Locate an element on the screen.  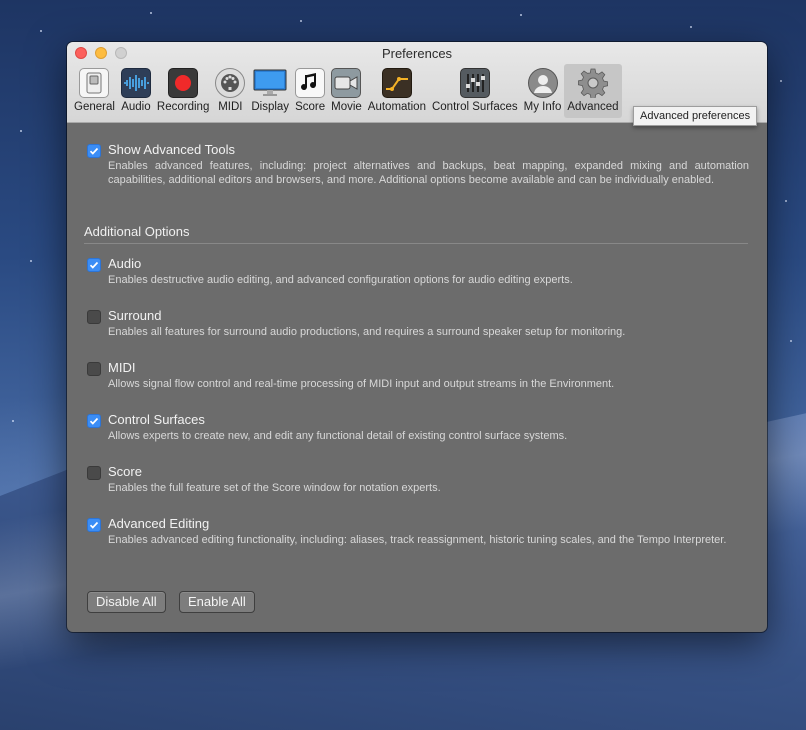
automation-curve-icon is located at coordinates (396, 83).